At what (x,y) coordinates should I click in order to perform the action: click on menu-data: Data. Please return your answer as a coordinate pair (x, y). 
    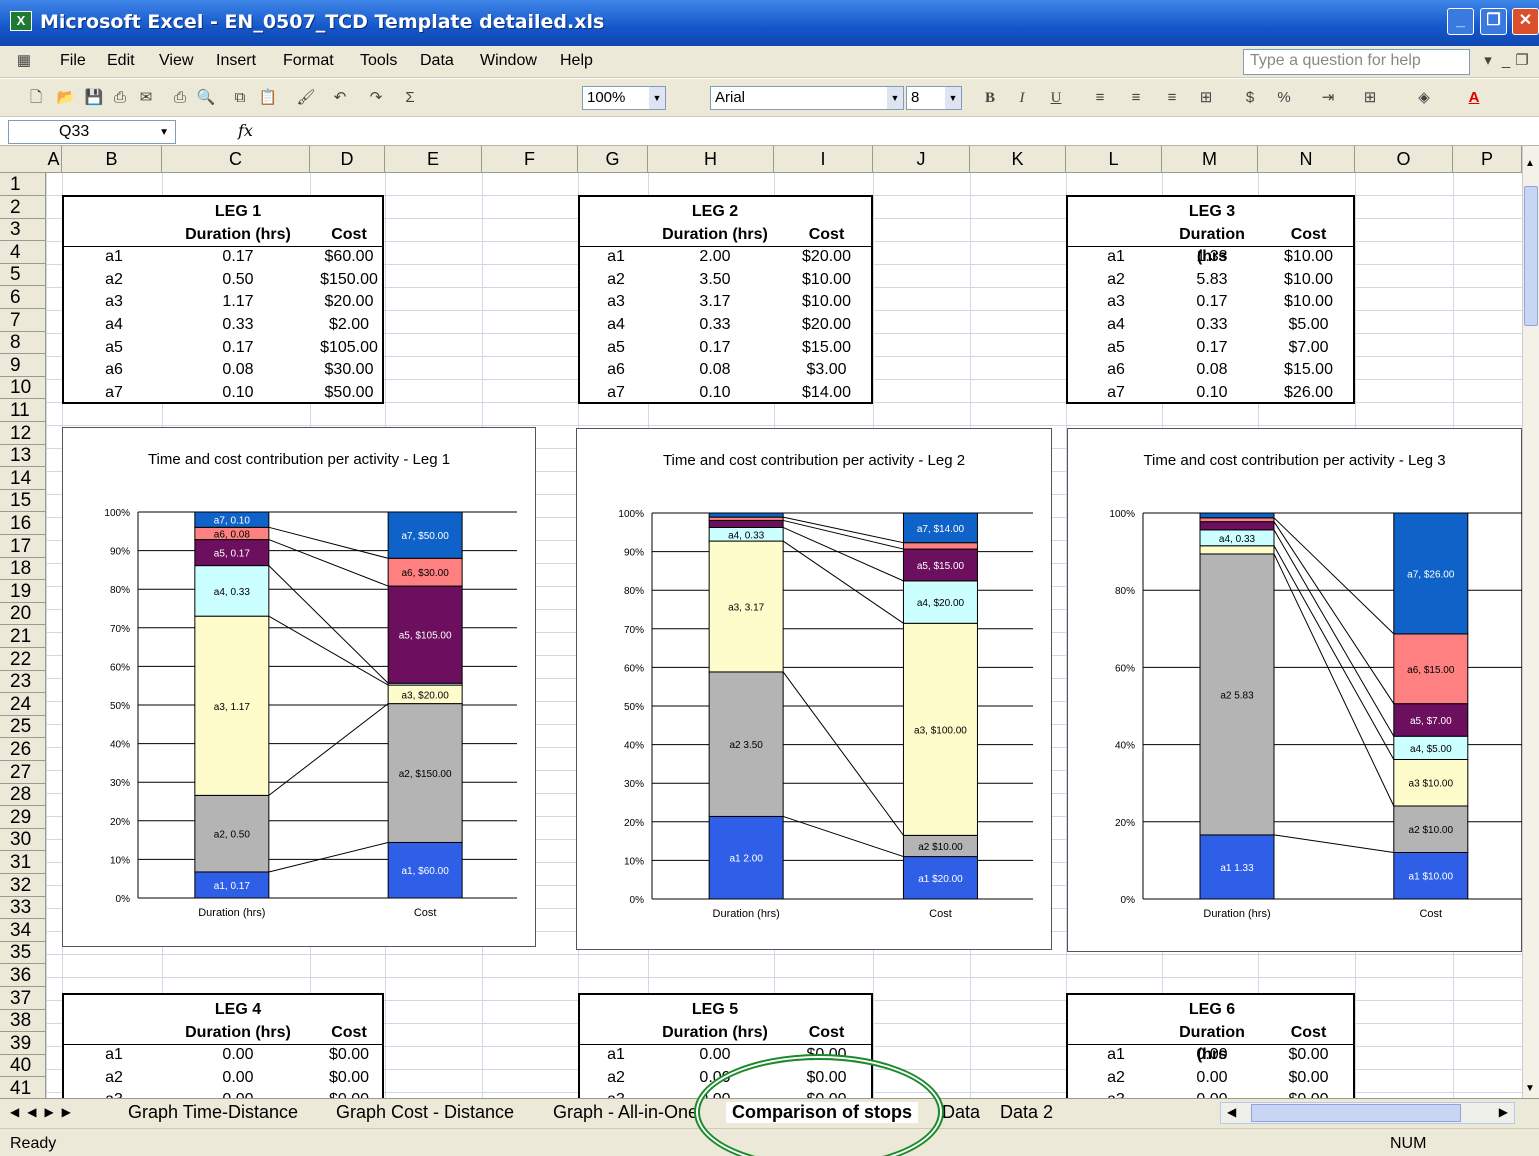
    Looking at the image, I should click on (437, 61).